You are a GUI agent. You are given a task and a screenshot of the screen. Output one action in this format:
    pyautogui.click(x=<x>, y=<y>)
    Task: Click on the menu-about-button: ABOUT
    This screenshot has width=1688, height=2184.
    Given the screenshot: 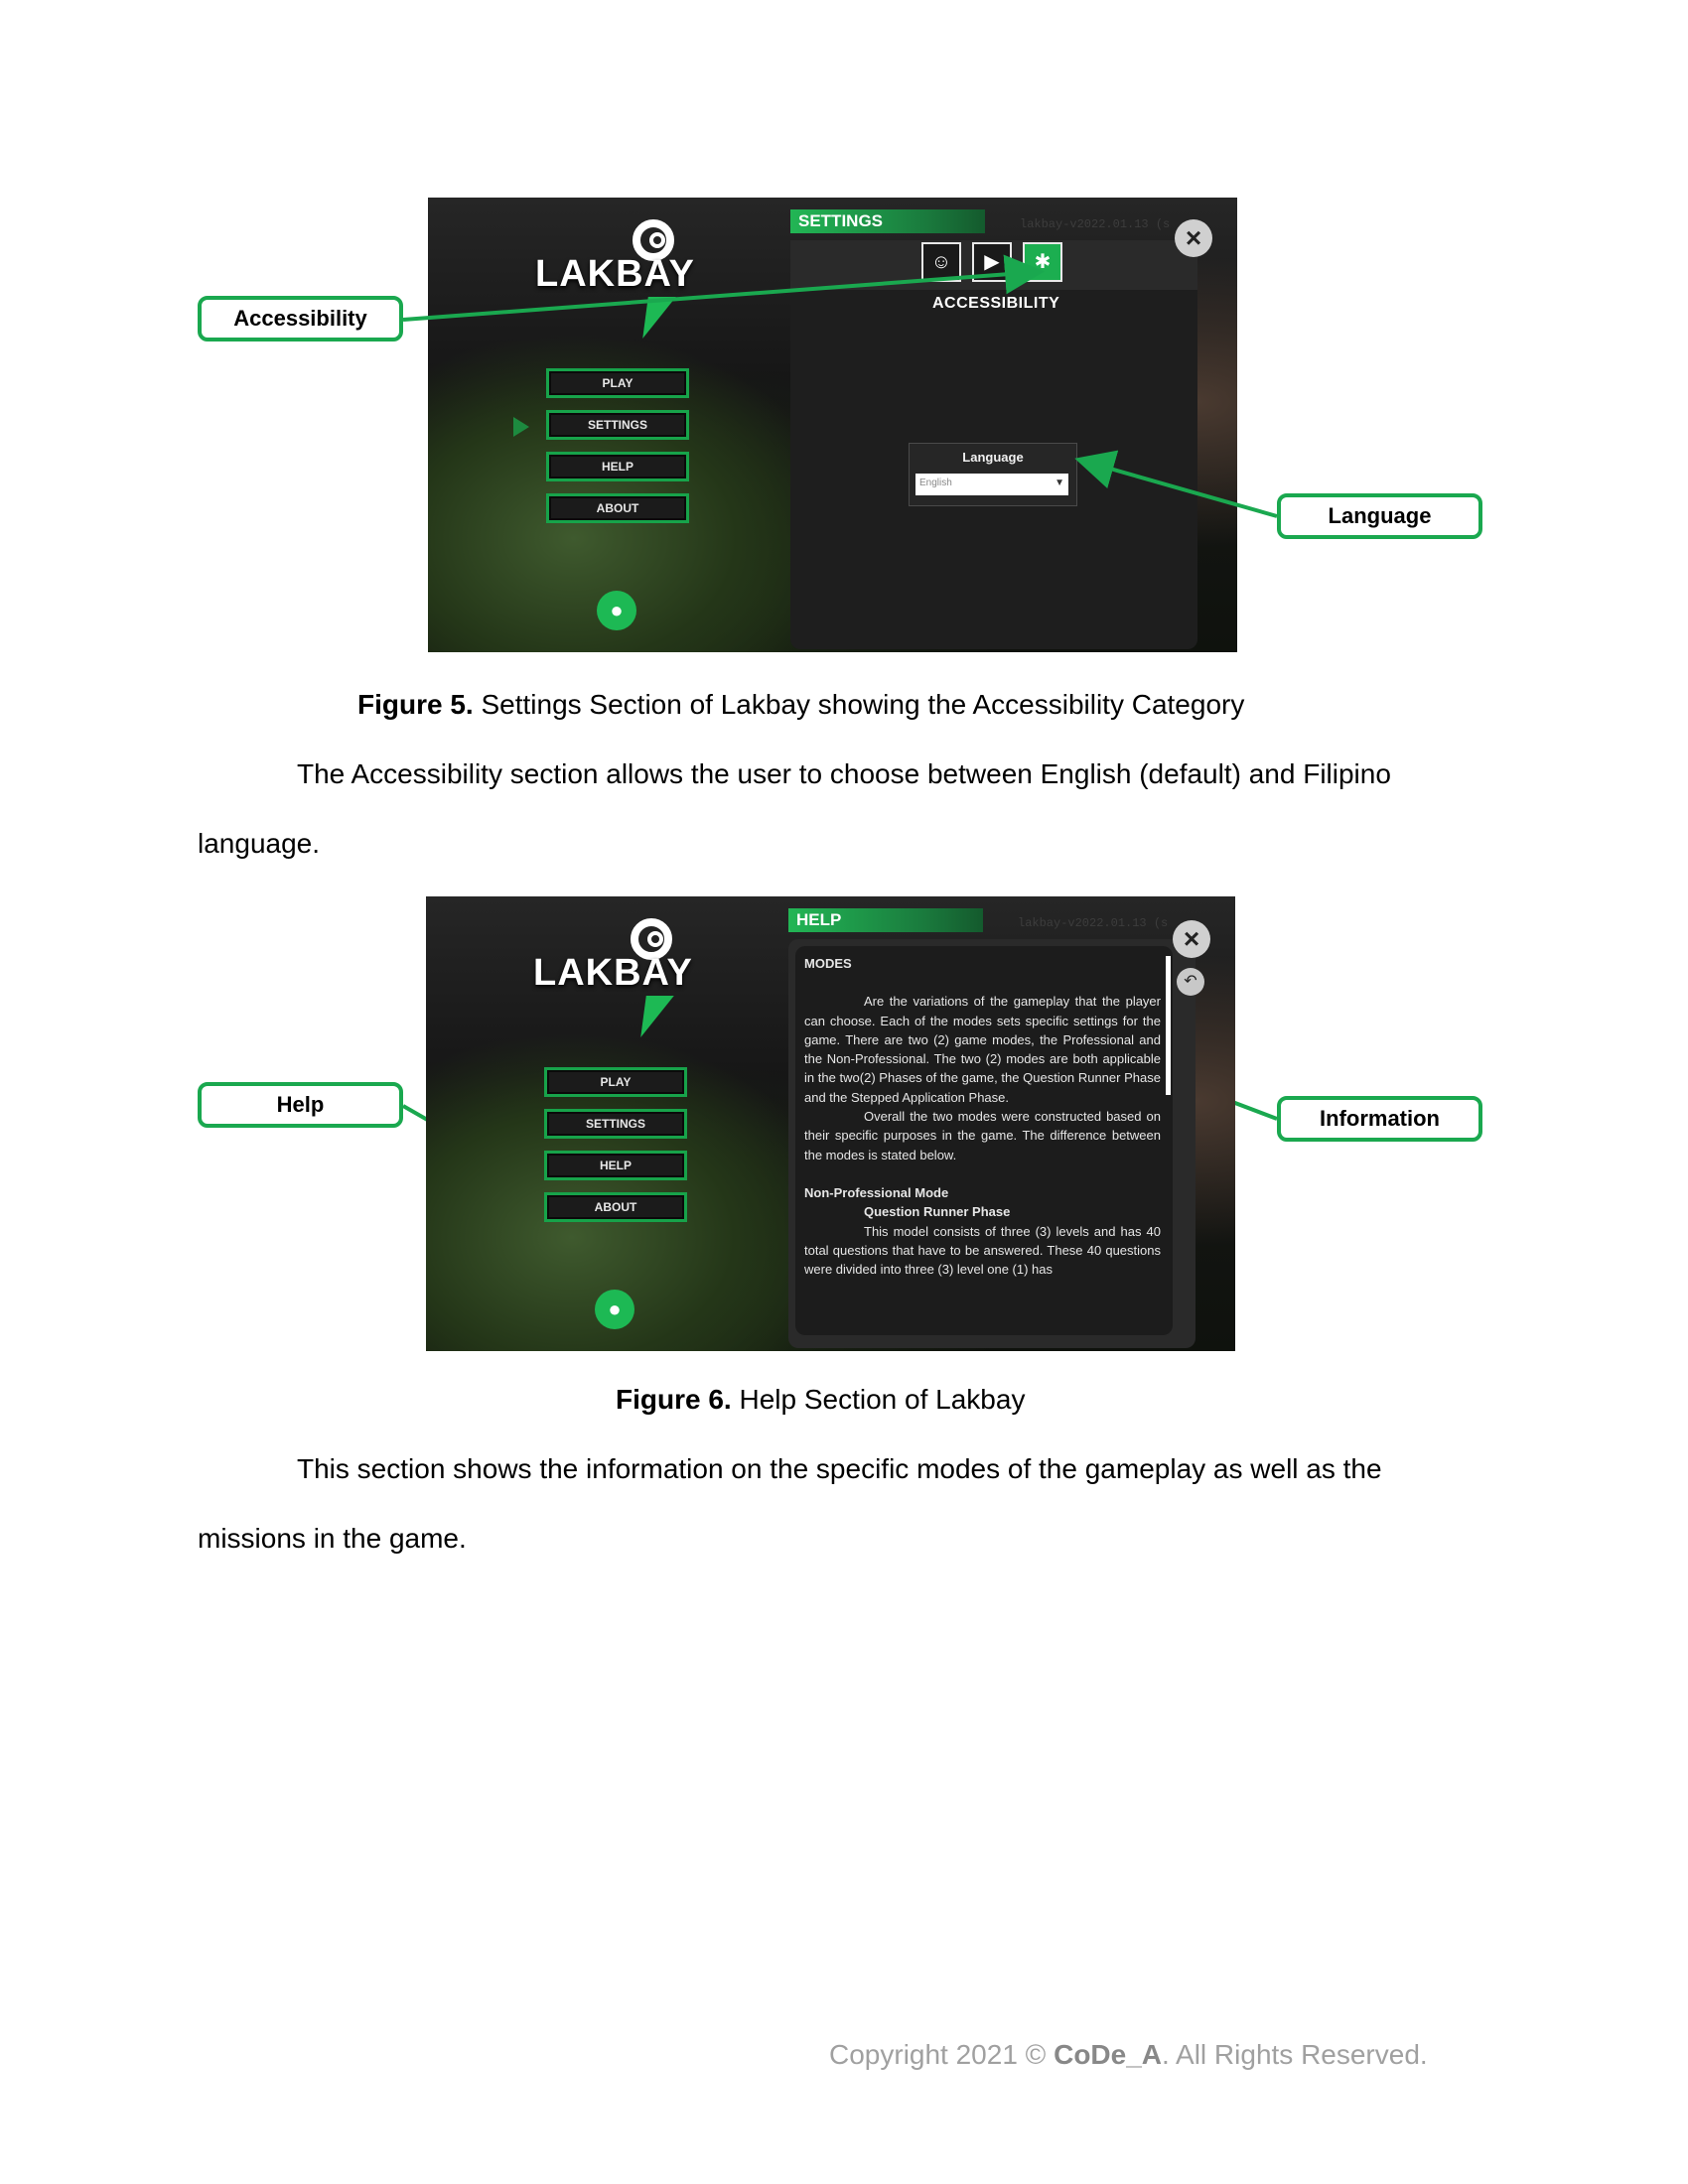 What is the action you would take?
    pyautogui.click(x=615, y=1207)
    